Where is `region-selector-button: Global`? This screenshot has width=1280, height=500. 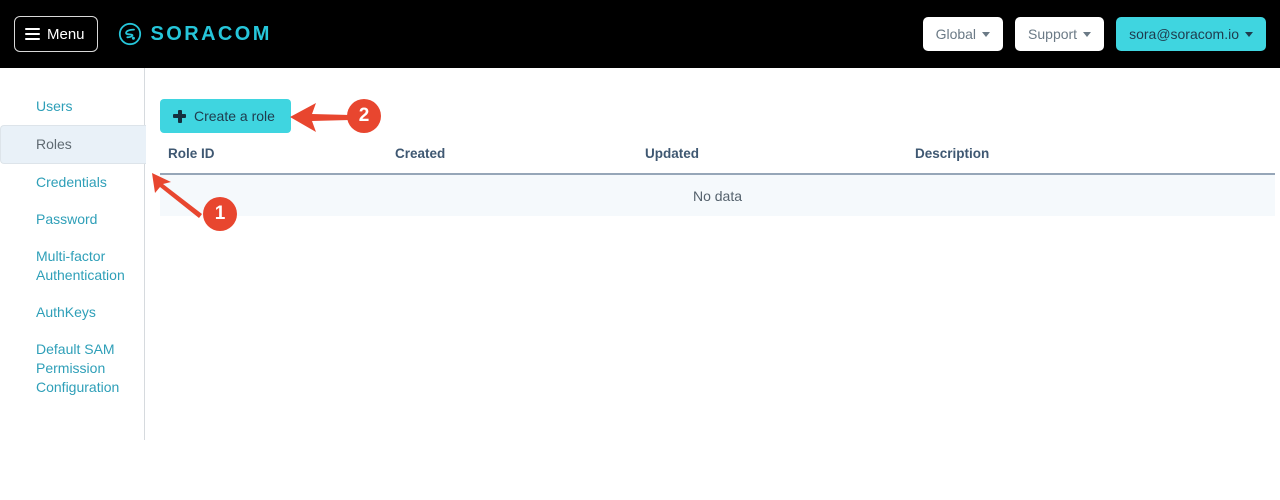 region-selector-button: Global is located at coordinates (963, 34).